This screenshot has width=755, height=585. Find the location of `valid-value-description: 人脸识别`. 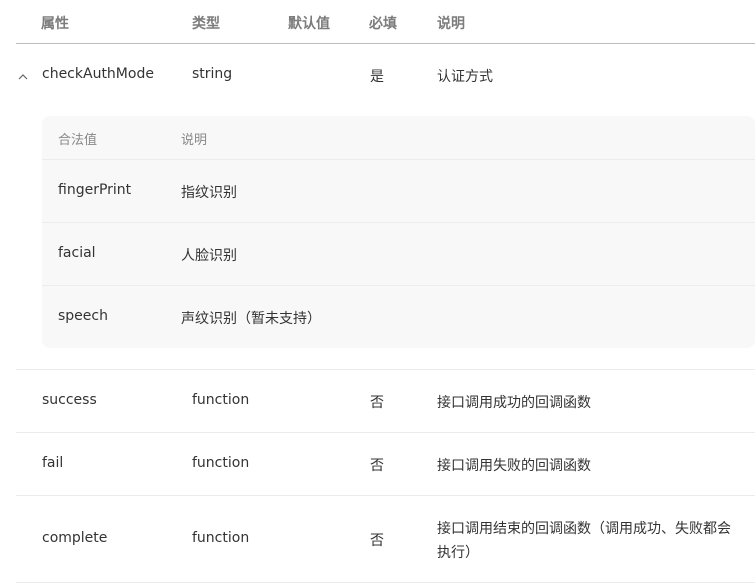

valid-value-description: 人脸识别 is located at coordinates (209, 256).